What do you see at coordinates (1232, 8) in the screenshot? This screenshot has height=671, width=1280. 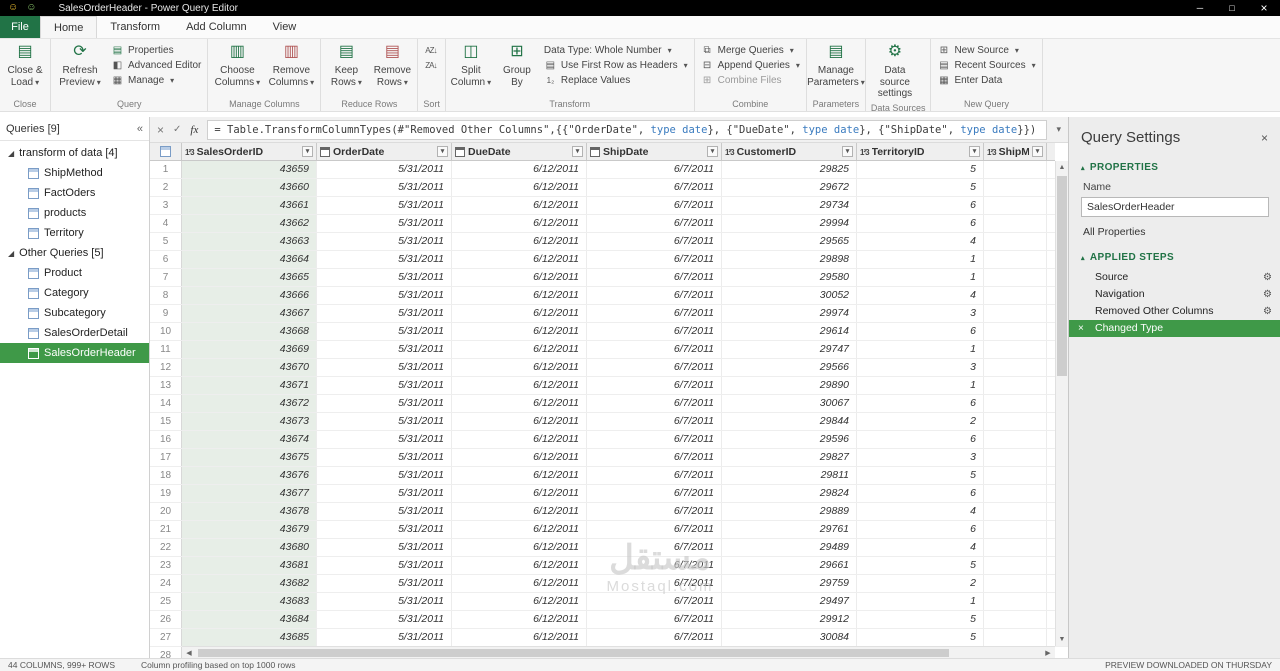 I see `restore-button` at bounding box center [1232, 8].